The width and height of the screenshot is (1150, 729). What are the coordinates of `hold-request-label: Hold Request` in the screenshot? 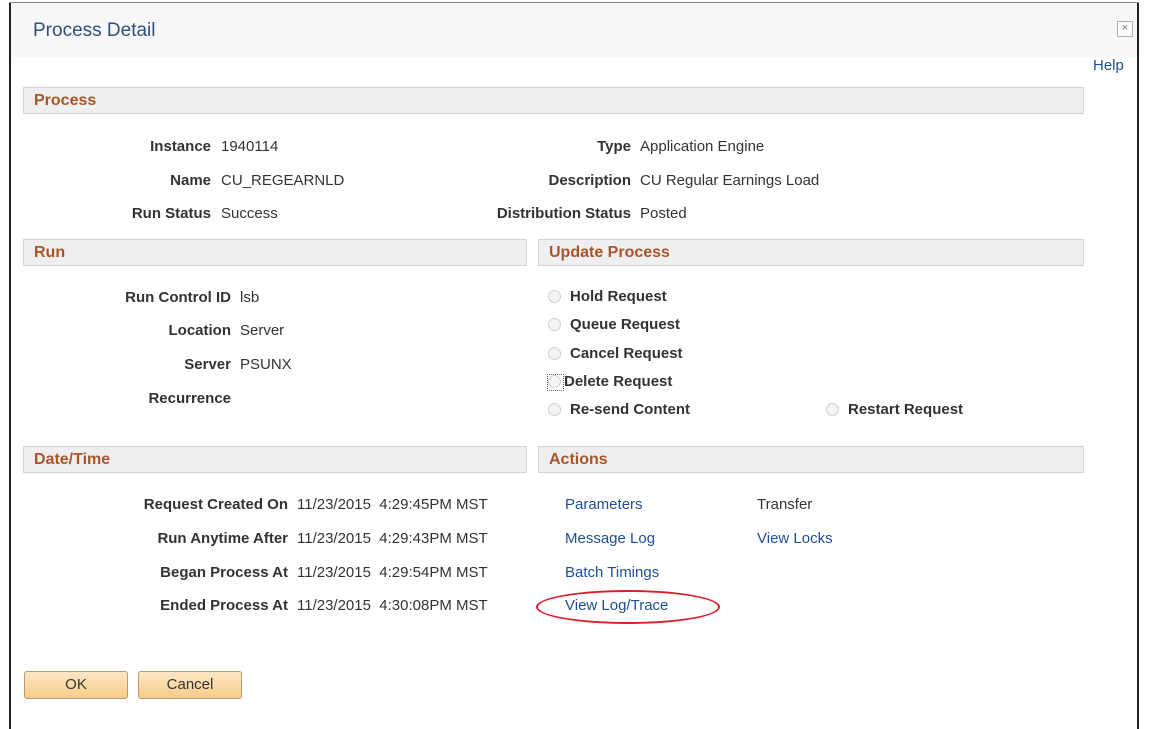 It's located at (618, 296).